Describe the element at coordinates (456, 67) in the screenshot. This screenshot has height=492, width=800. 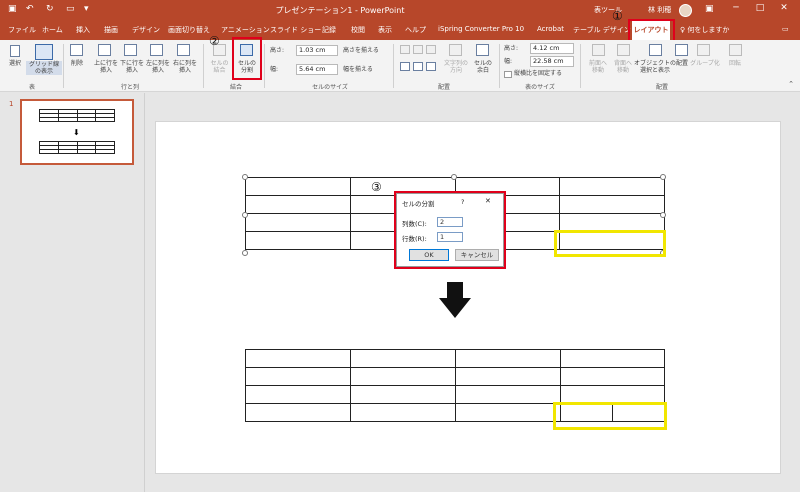
I see `text-direction-button: 文字列の 方向` at that location.